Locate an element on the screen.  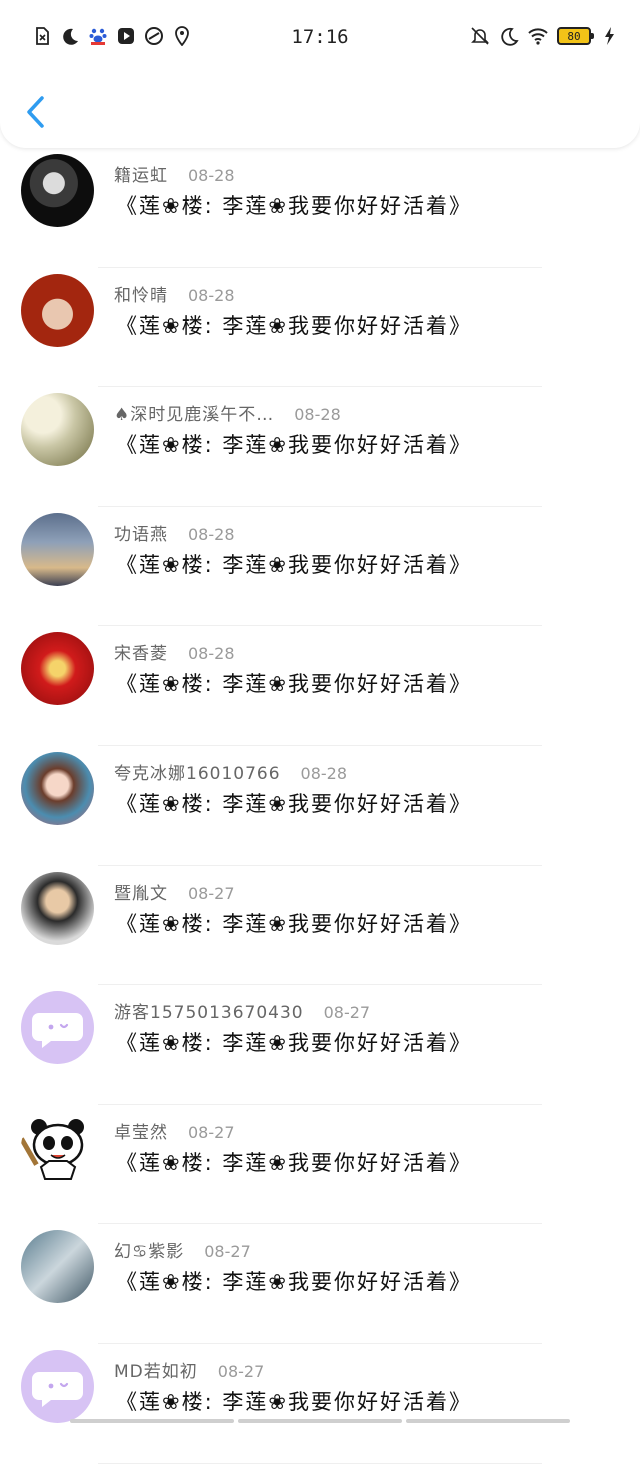
list-item: 游客1575013670430 08-27 《莲❀楼: 李莲❀我要你好好活着》 is located at coordinates (320, 1045).